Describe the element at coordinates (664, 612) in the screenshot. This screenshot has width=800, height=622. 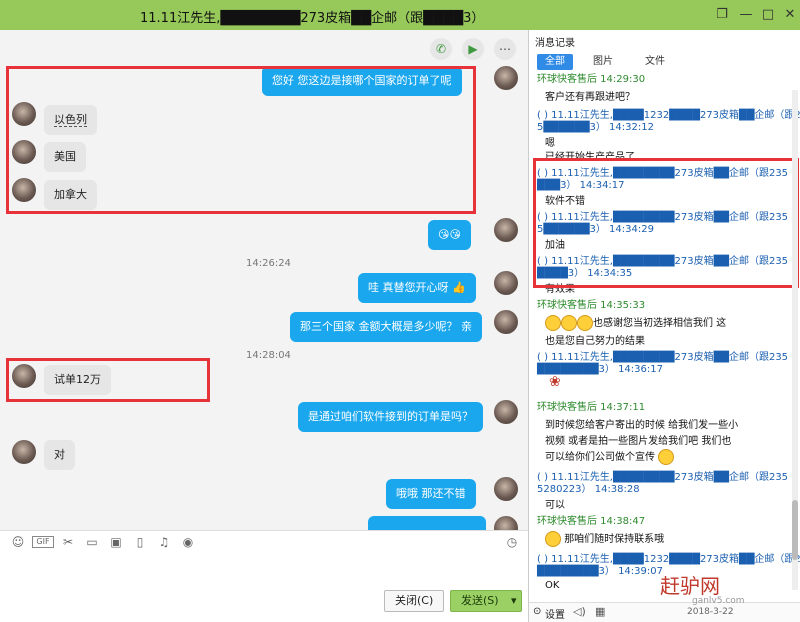
I see `panel-bottom-bar: ⊙ 设置 ◁) ▦ 2018-3-22` at that location.